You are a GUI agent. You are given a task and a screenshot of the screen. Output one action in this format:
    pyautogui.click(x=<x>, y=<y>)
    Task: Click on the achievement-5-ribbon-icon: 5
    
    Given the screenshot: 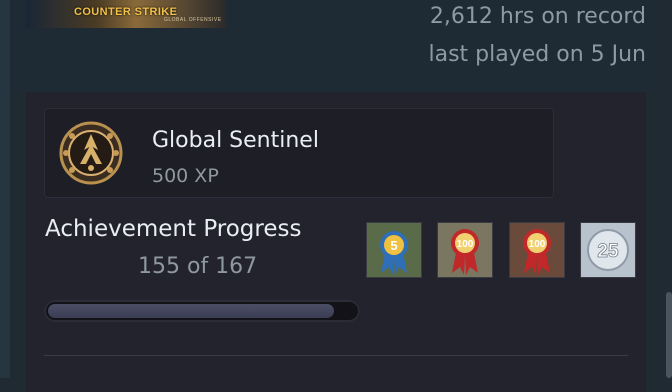 What is the action you would take?
    pyautogui.click(x=394, y=250)
    